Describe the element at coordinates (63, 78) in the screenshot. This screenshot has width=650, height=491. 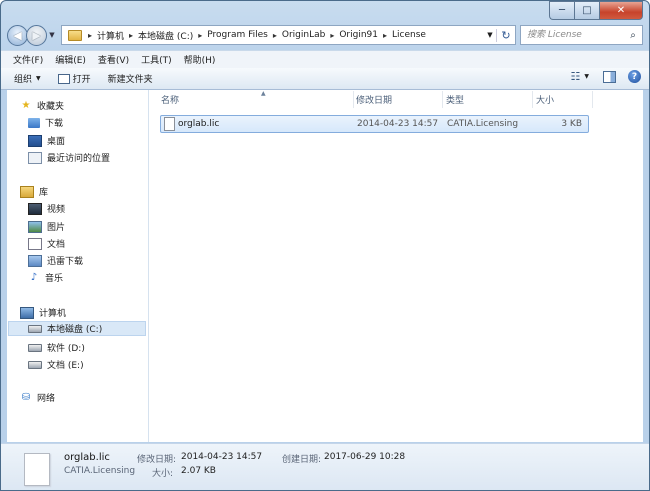
I see `open-window-icon` at that location.